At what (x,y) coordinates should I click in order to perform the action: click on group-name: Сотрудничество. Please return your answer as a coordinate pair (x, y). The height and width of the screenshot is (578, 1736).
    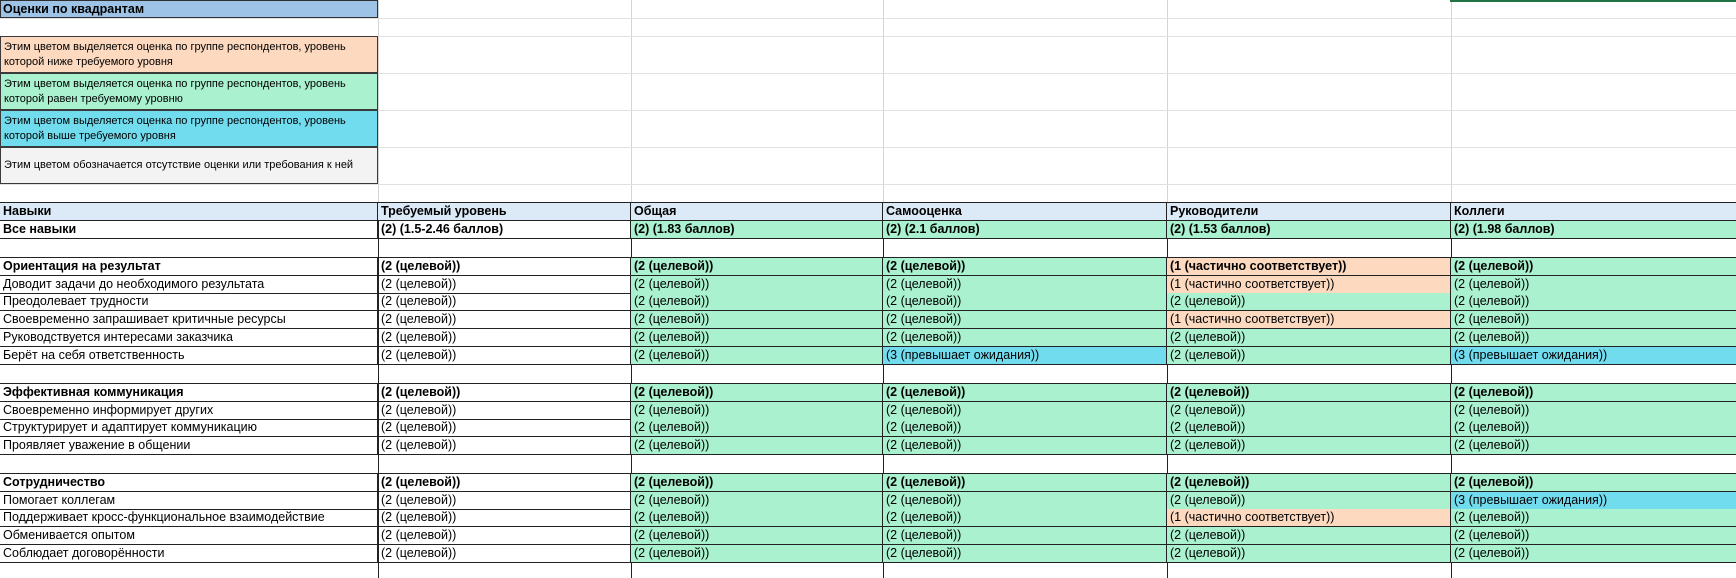
    Looking at the image, I should click on (189, 483).